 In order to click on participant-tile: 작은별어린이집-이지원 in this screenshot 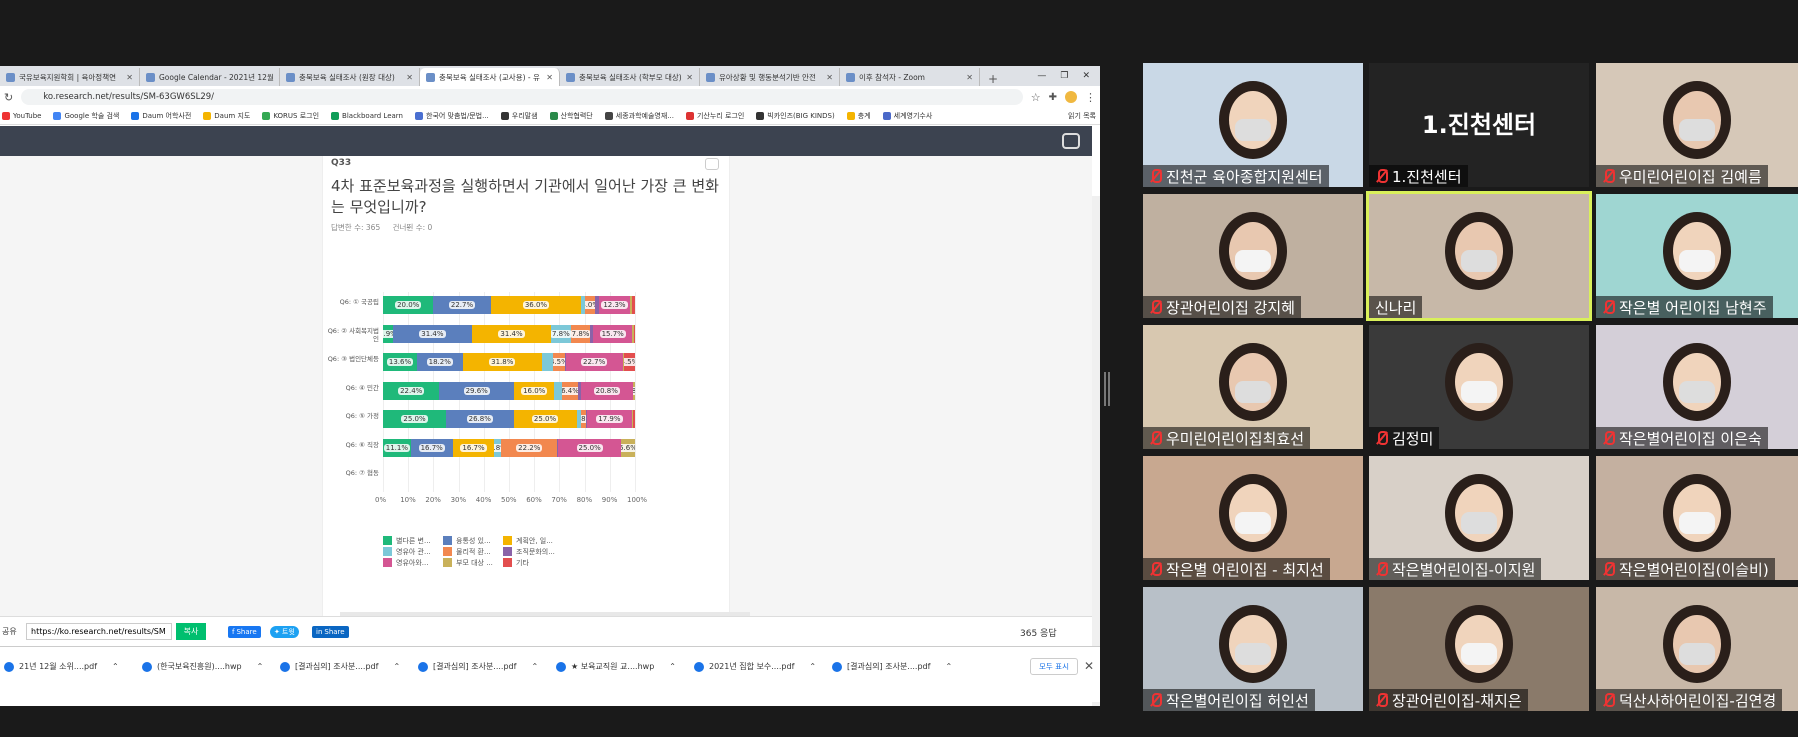, I will do `click(1479, 518)`.